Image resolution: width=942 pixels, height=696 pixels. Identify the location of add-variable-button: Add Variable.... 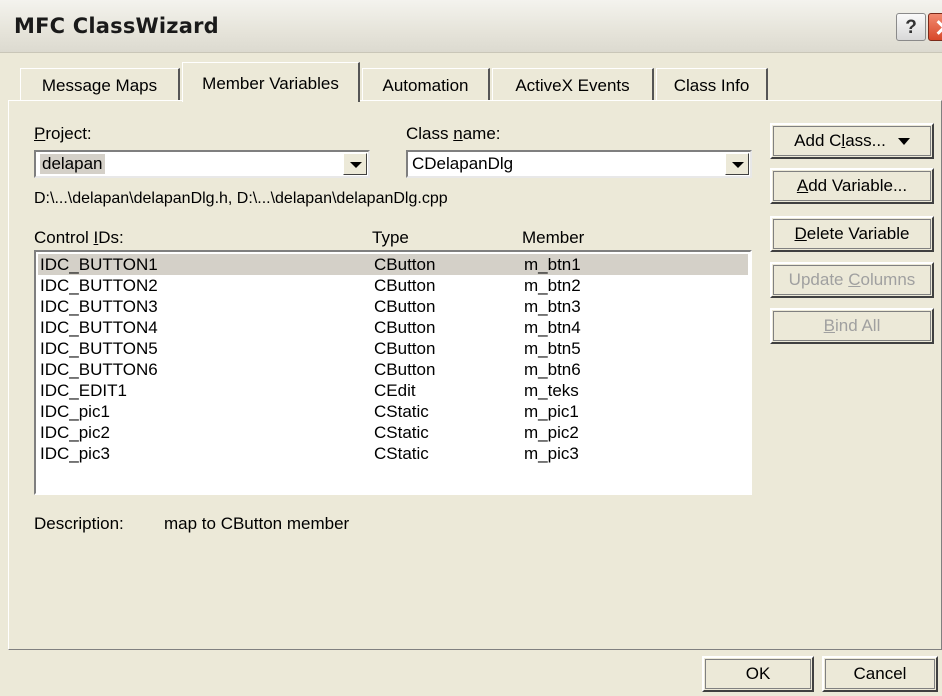
(852, 186).